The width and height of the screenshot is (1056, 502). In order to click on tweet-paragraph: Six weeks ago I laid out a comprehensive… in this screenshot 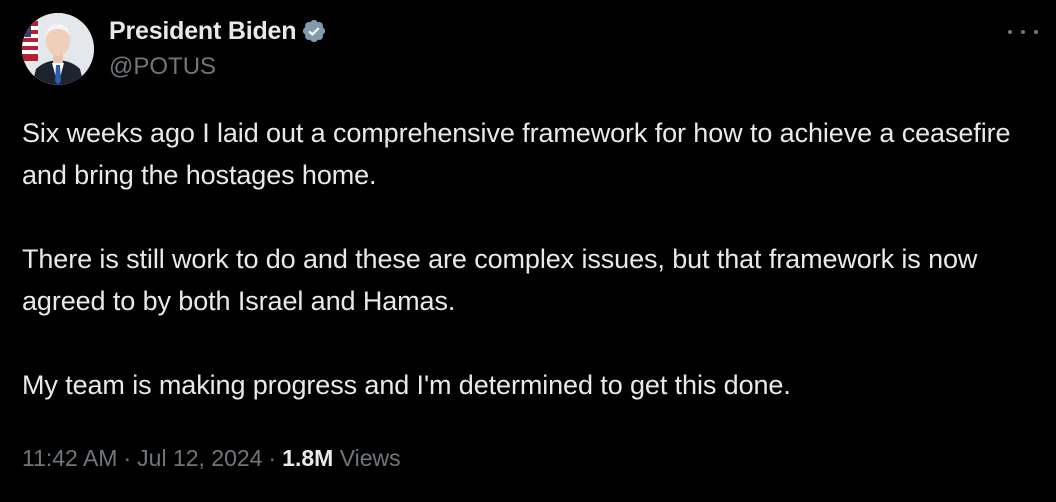, I will do `click(516, 154)`.